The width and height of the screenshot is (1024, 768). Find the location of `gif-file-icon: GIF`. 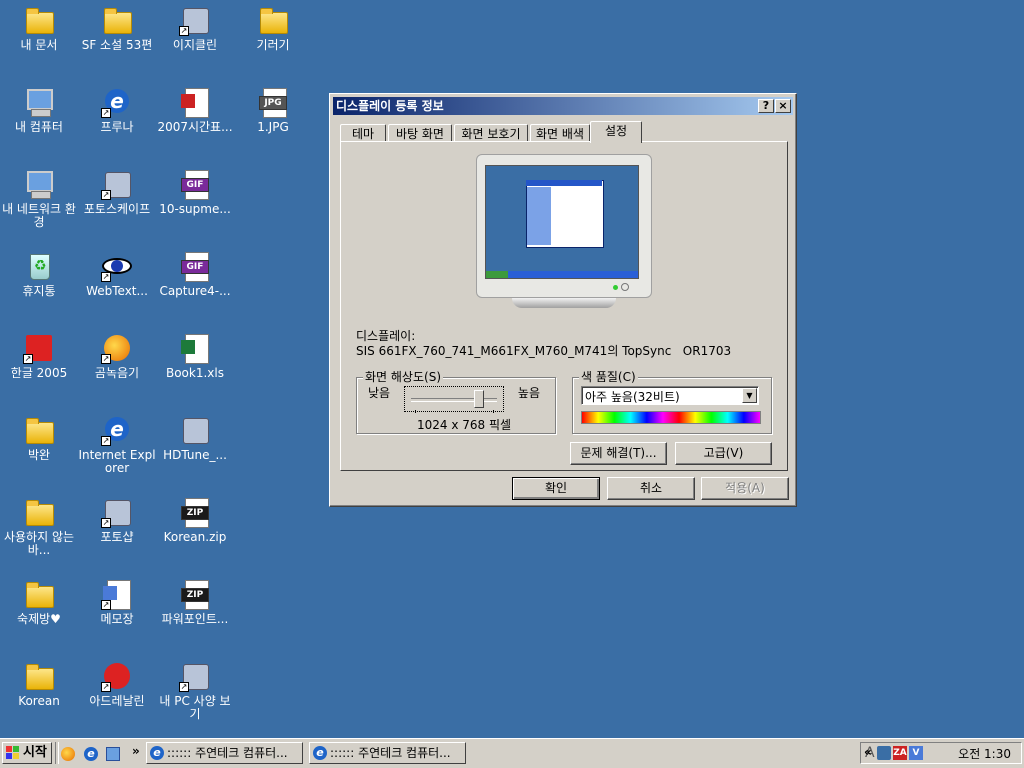

gif-file-icon: GIF is located at coordinates (195, 266).